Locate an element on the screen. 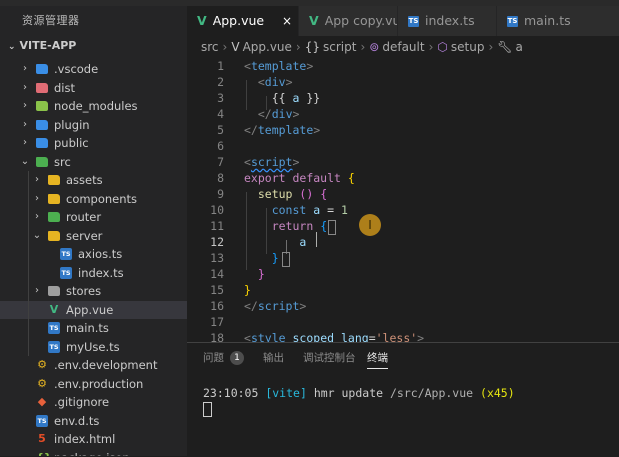  panel-tab: 调试控制台 is located at coordinates (329, 358).